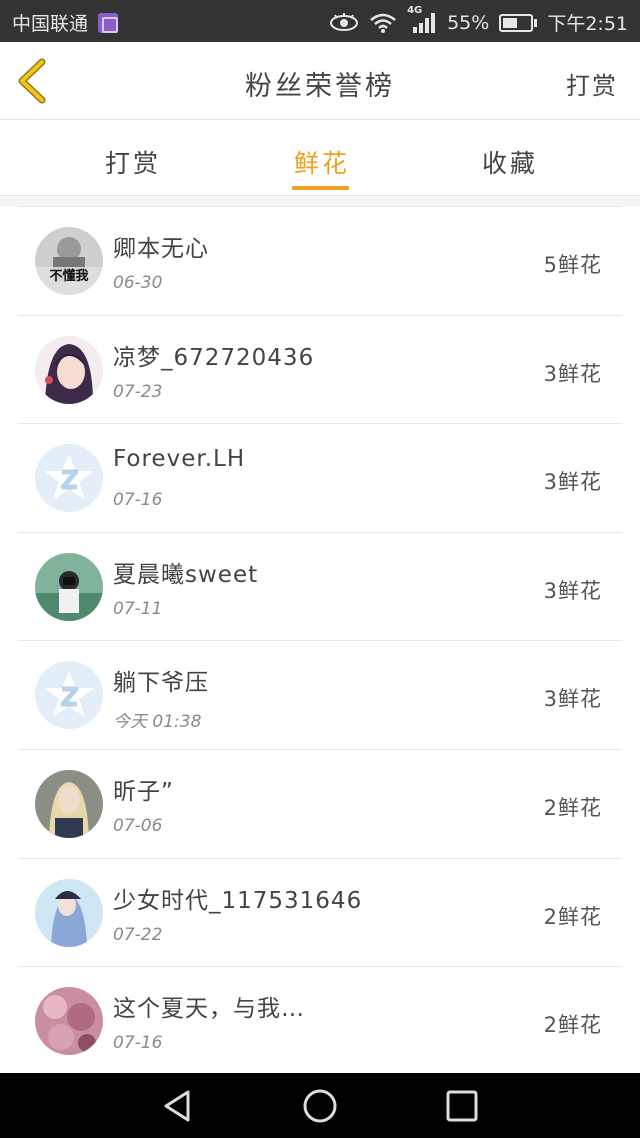  What do you see at coordinates (518, 22) in the screenshot?
I see `battery-icon` at bounding box center [518, 22].